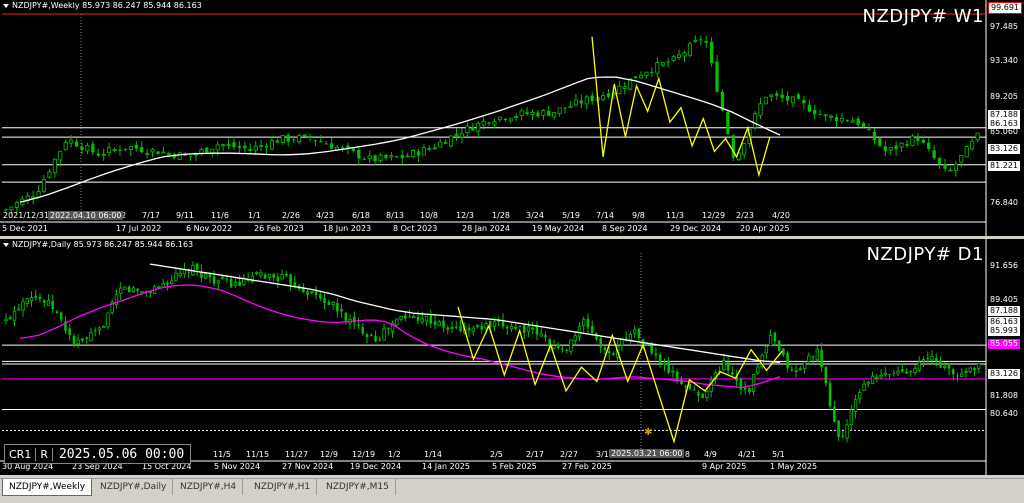 This screenshot has height=503, width=1024. I want to click on daily-crosshair-time: 2025.03.21 06:00, so click(647, 453).